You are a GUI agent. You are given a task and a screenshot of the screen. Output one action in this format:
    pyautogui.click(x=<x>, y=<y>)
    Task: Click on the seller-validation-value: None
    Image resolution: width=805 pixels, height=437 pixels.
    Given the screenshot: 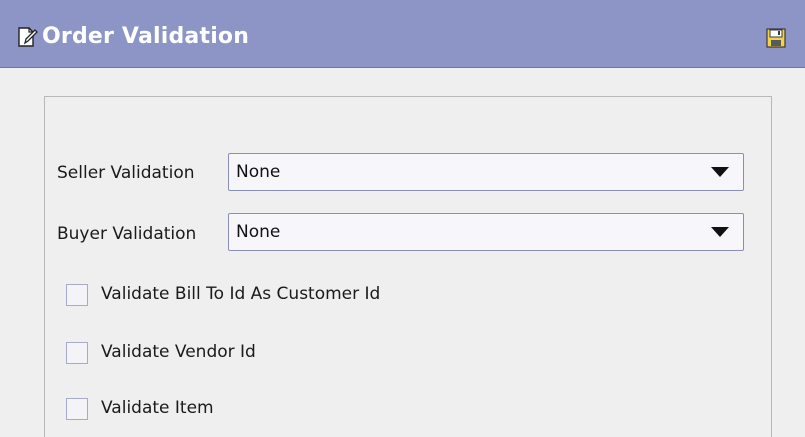 What is the action you would take?
    pyautogui.click(x=258, y=172)
    